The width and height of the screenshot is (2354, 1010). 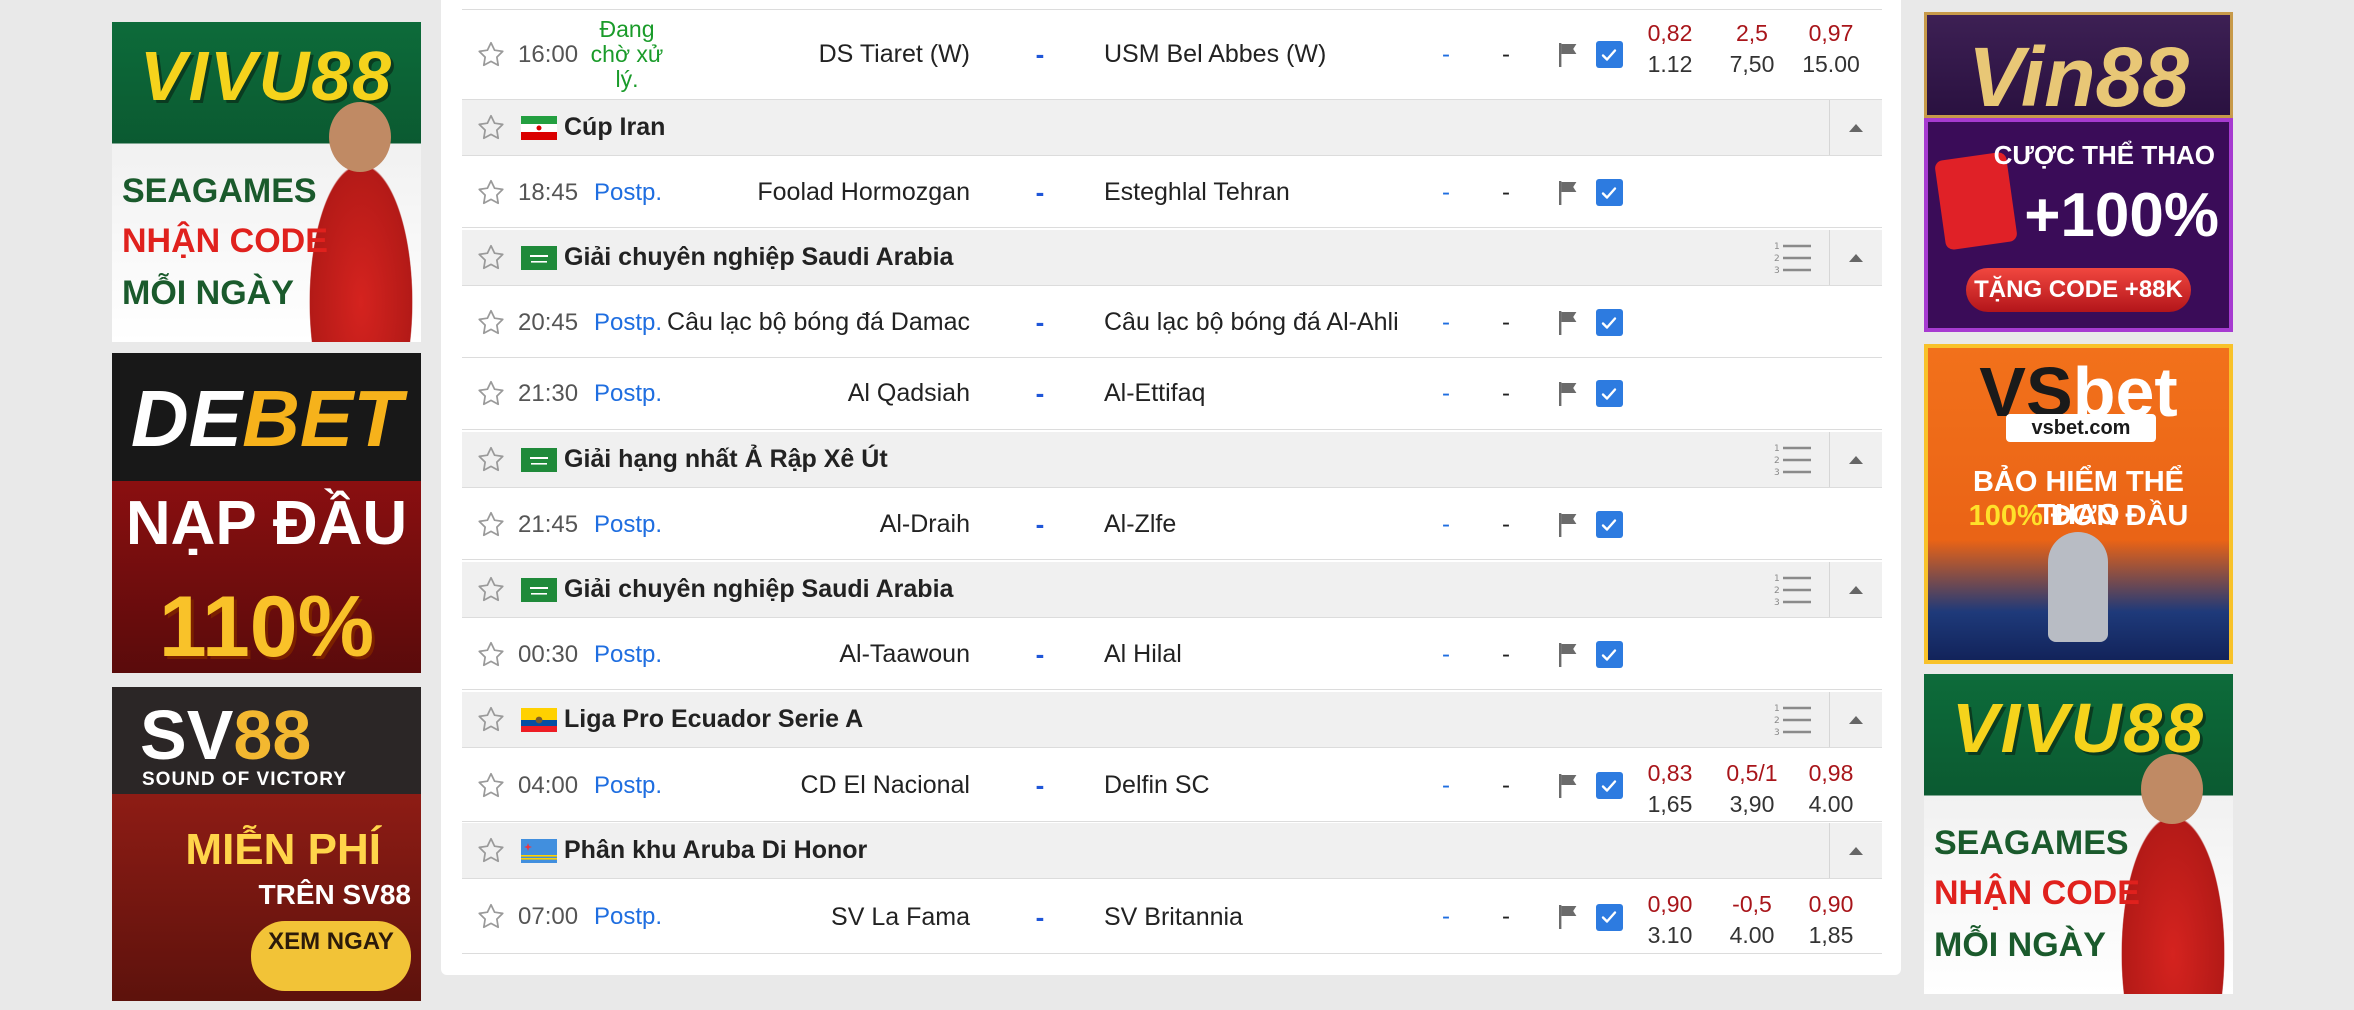 What do you see at coordinates (1284, 524) in the screenshot?
I see `away-team: Al-Zlfe` at bounding box center [1284, 524].